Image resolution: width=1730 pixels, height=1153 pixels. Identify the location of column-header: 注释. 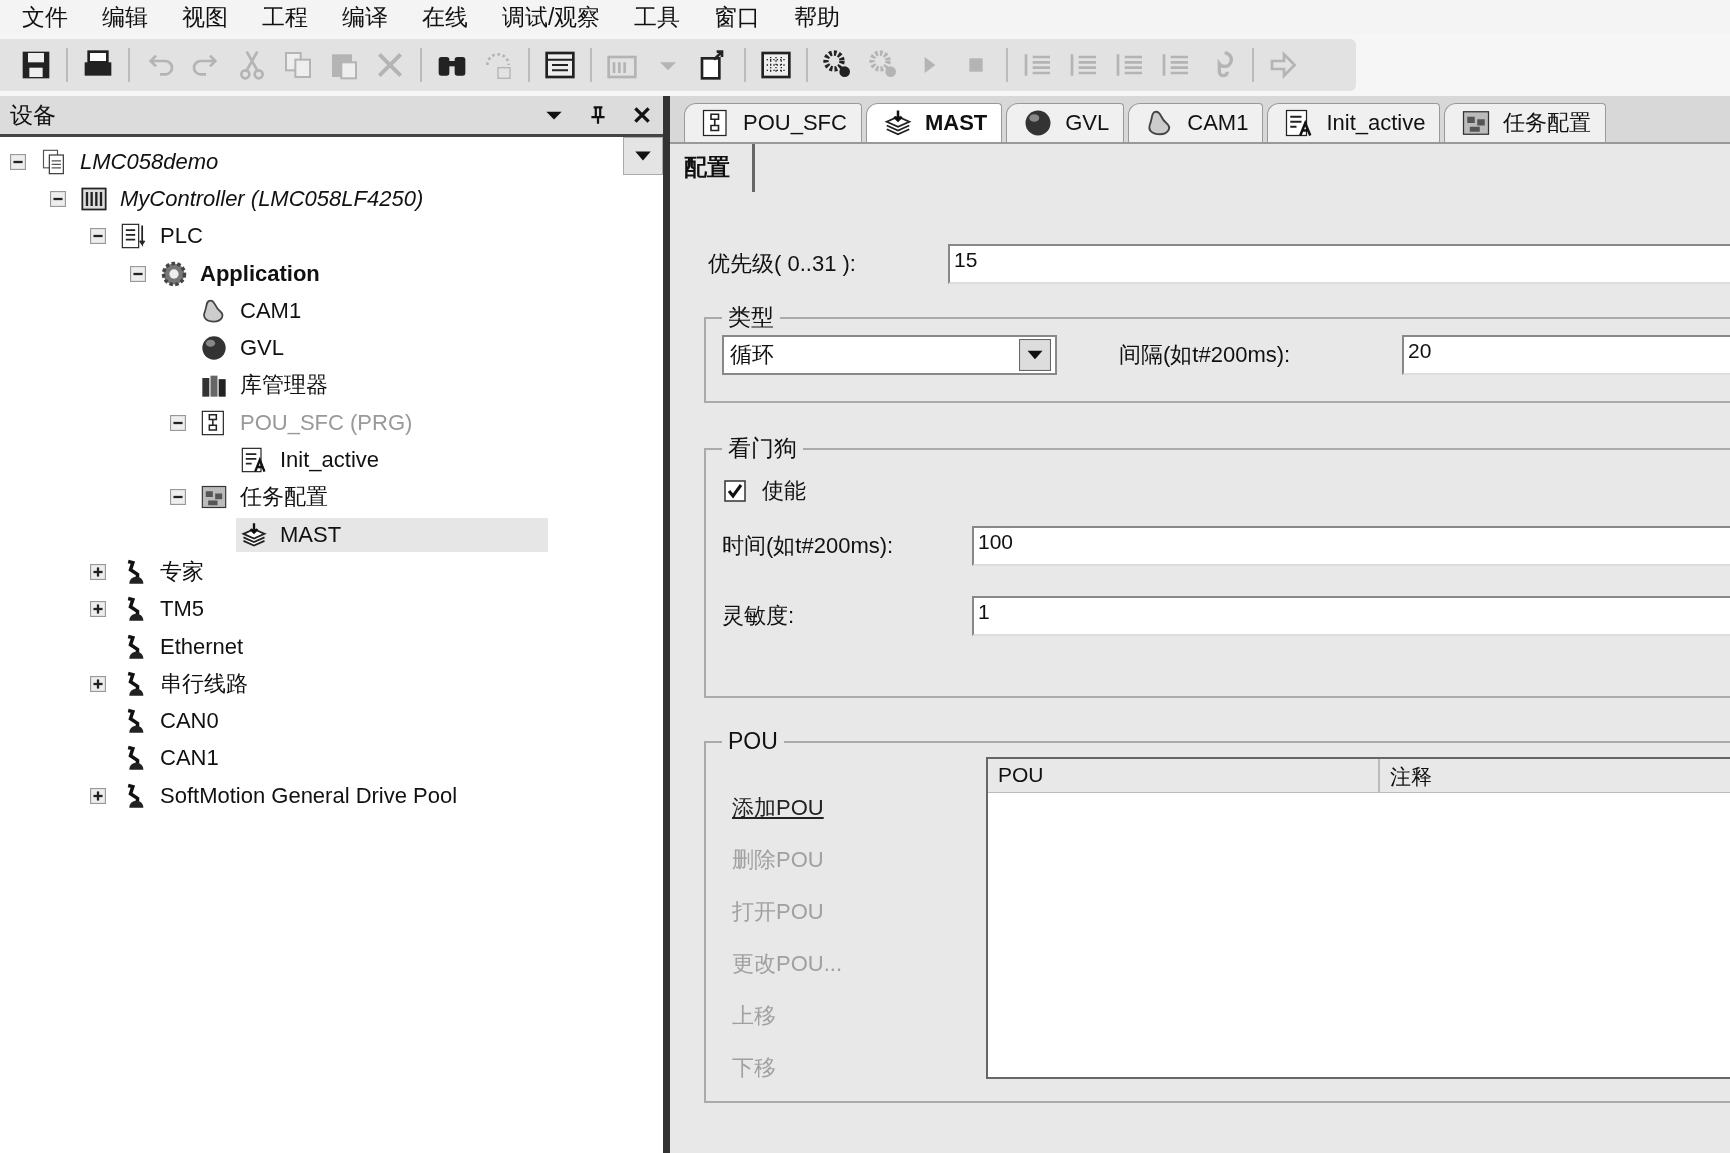
(1555, 775).